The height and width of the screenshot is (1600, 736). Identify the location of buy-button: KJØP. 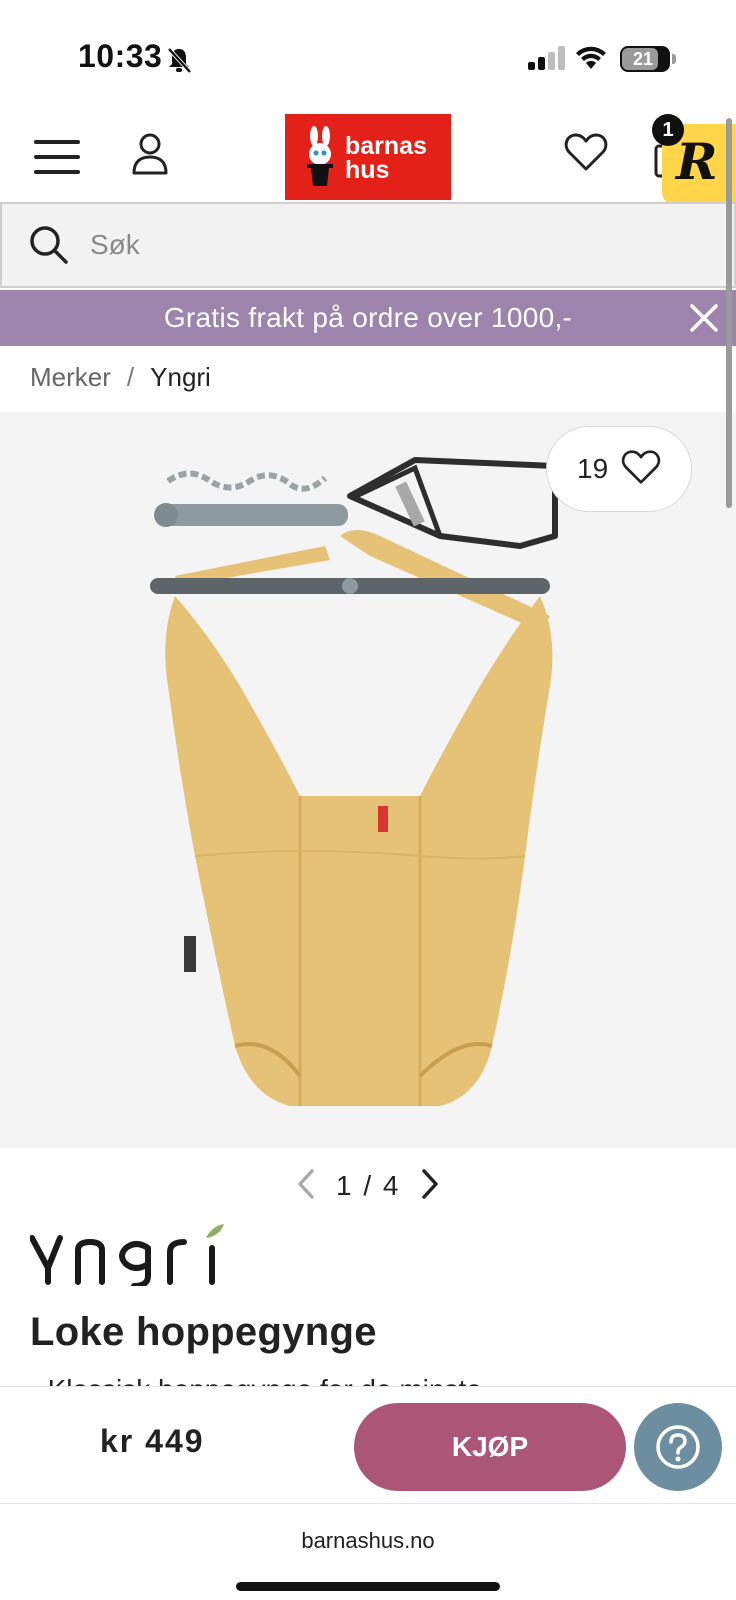
(490, 1447).